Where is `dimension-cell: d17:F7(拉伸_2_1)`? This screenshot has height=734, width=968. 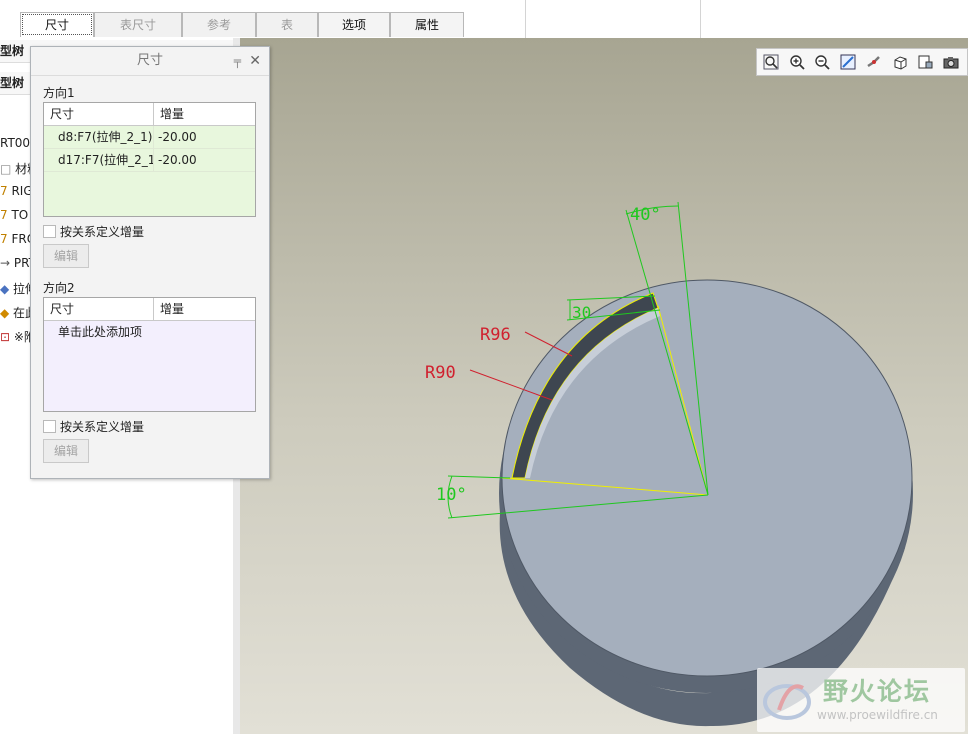 dimension-cell: d17:F7(拉伸_2_1) is located at coordinates (99, 160).